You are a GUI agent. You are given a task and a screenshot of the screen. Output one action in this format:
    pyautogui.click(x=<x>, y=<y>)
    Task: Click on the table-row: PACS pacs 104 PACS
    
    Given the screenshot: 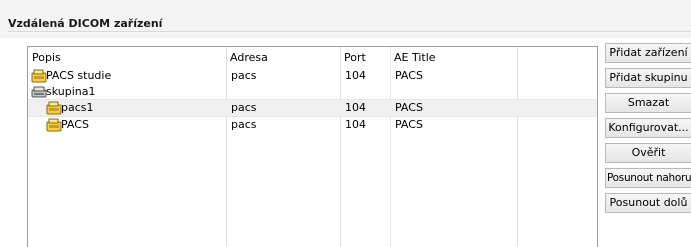 What is the action you would take?
    pyautogui.click(x=312, y=125)
    